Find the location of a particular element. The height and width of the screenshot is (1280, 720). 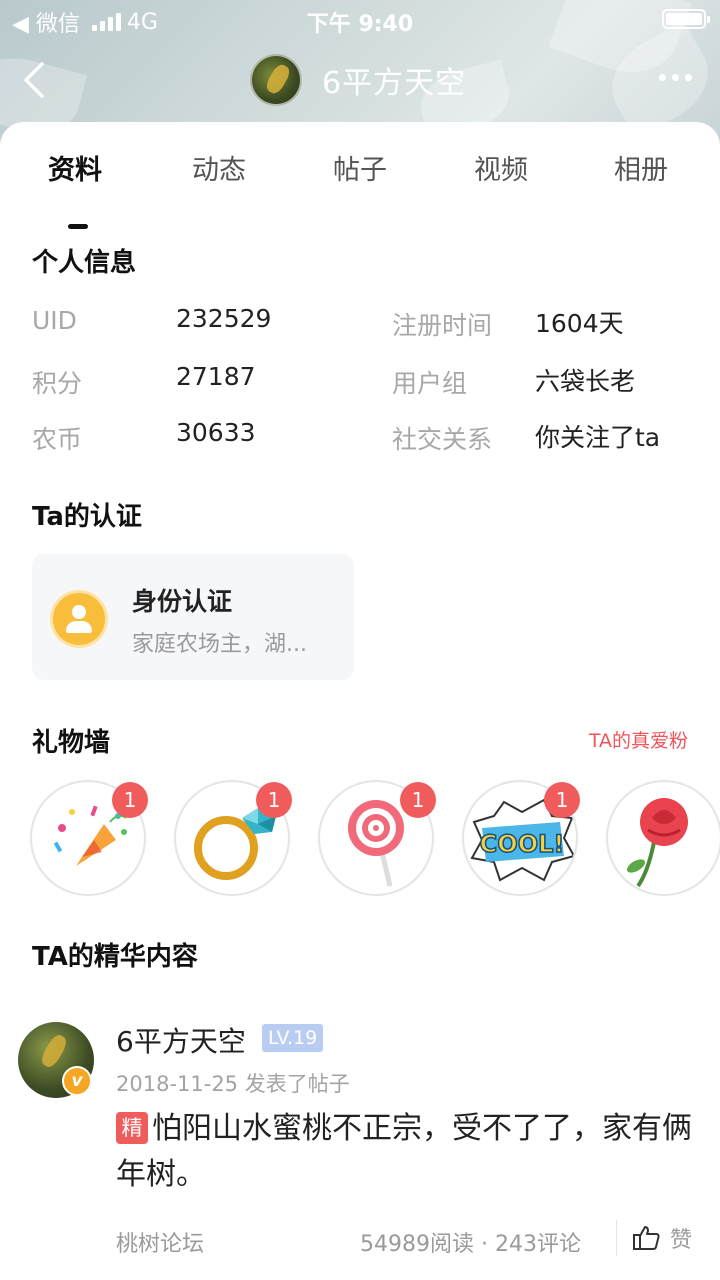

svg-text: COOL! is located at coordinates (522, 844).